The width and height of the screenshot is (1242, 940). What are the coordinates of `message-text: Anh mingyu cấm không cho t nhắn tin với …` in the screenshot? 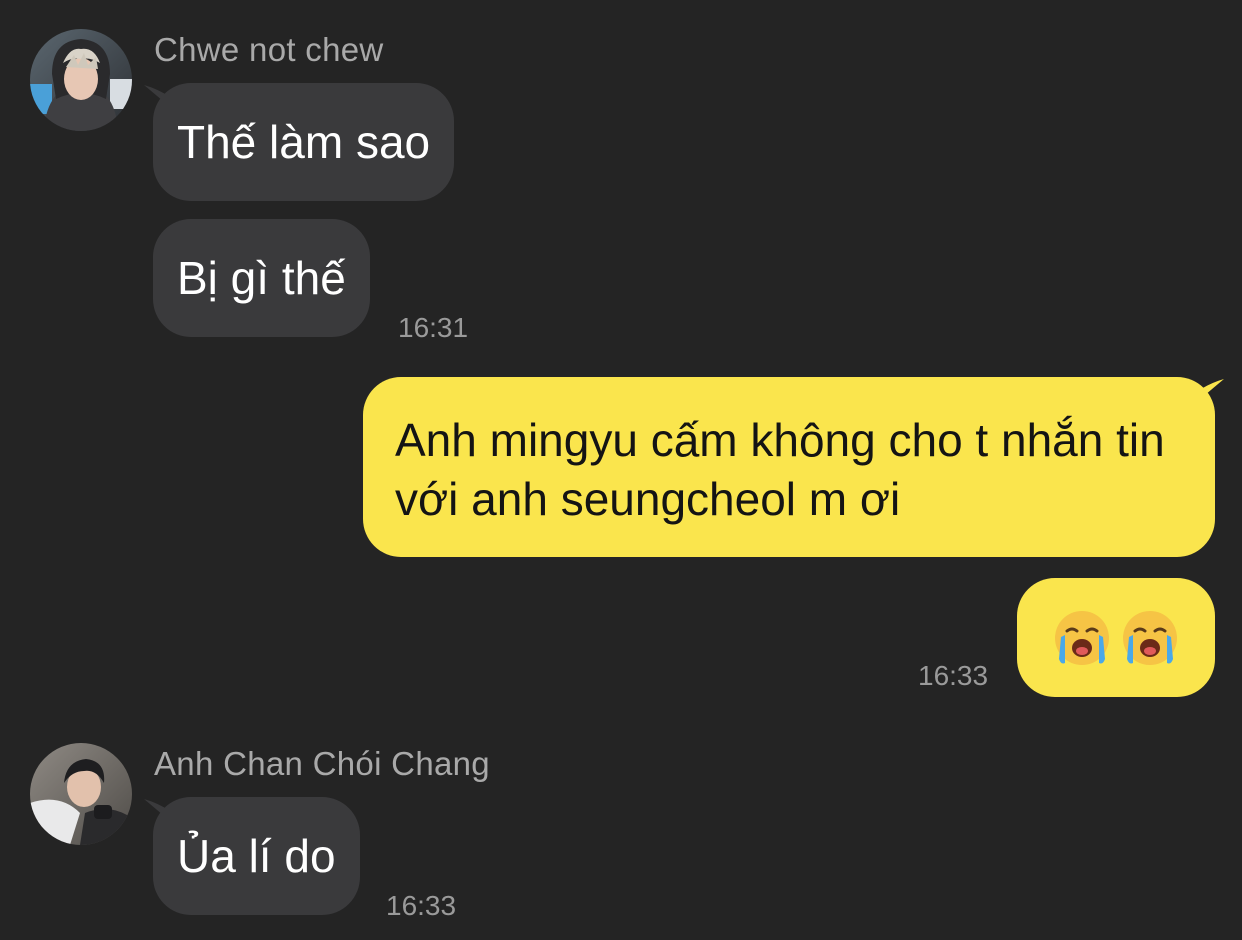 It's located at (780, 469).